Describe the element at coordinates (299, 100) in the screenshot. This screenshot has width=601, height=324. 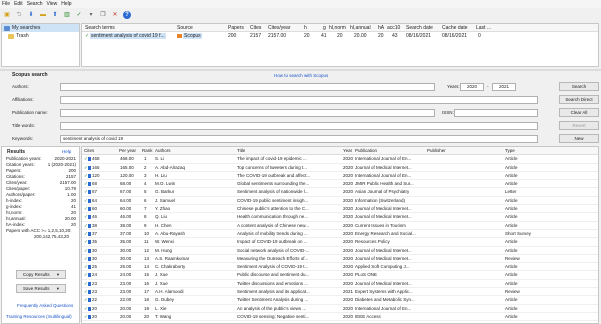
I see `affiliations-input` at that location.